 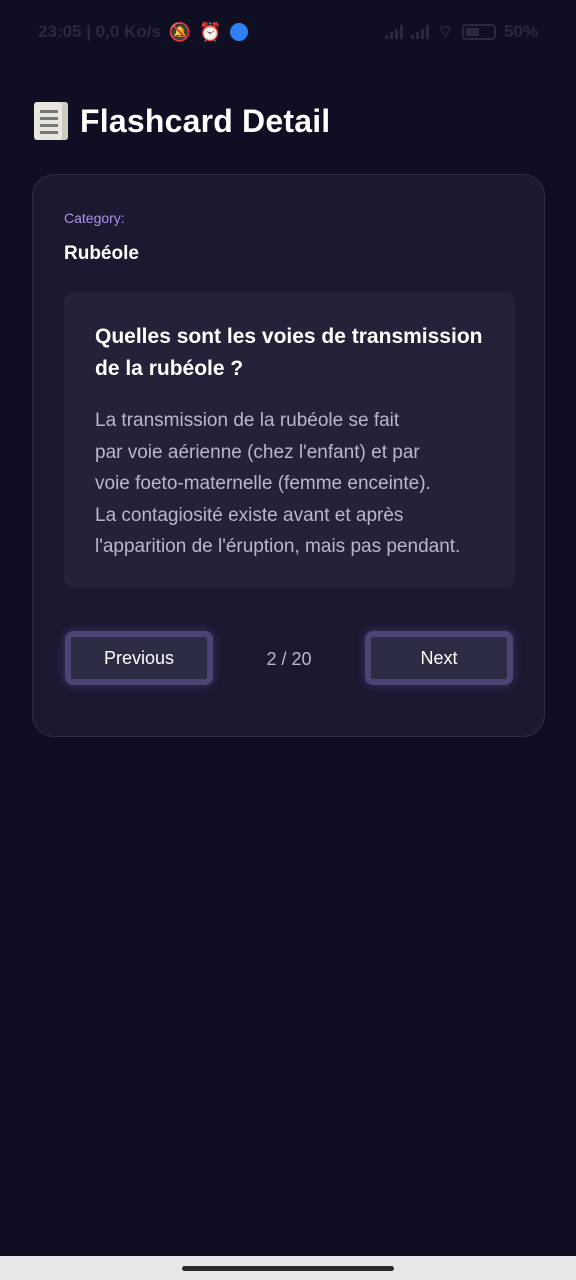 What do you see at coordinates (439, 658) in the screenshot?
I see `next-button: Next` at bounding box center [439, 658].